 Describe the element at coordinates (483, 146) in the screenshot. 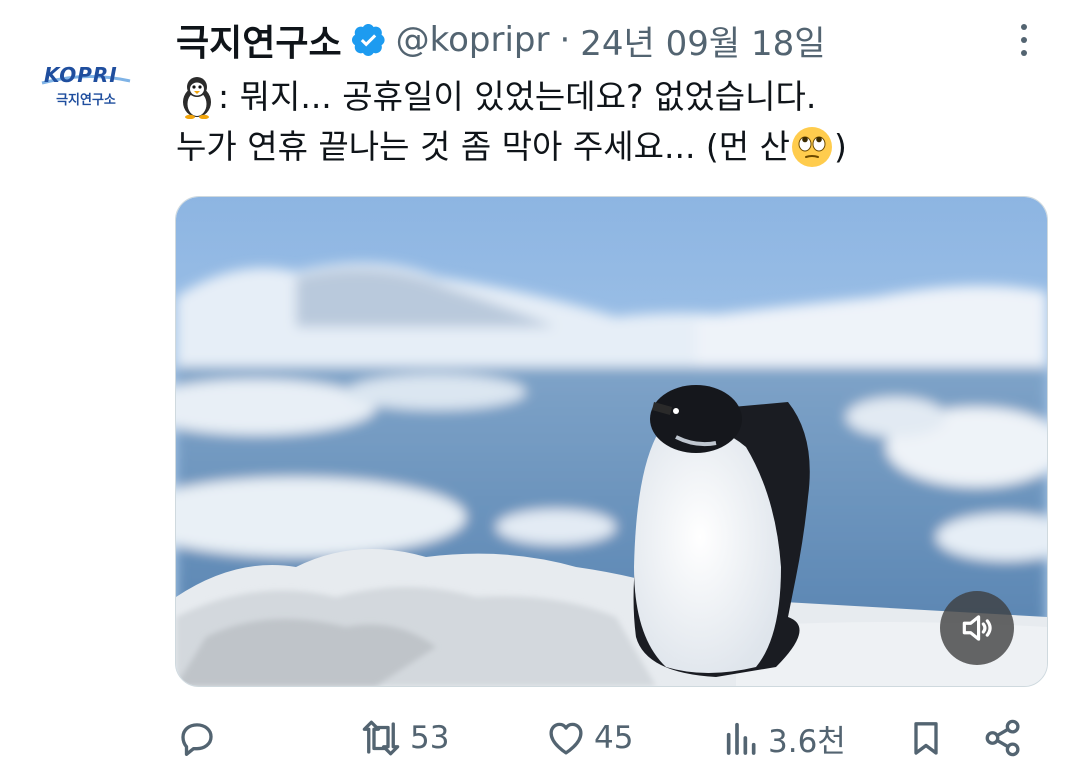

I see `post-text-line-2-text: 누가 연휴 끝나는 것 좀 막아 주세요... (먼 산` at that location.